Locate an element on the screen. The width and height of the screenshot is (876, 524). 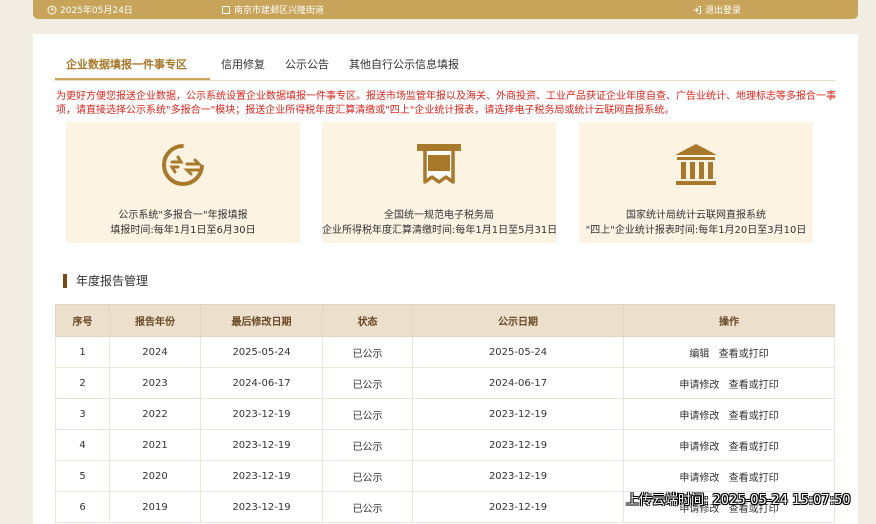
cell-ops: 编辑 查看或打印 is located at coordinates (729, 352).